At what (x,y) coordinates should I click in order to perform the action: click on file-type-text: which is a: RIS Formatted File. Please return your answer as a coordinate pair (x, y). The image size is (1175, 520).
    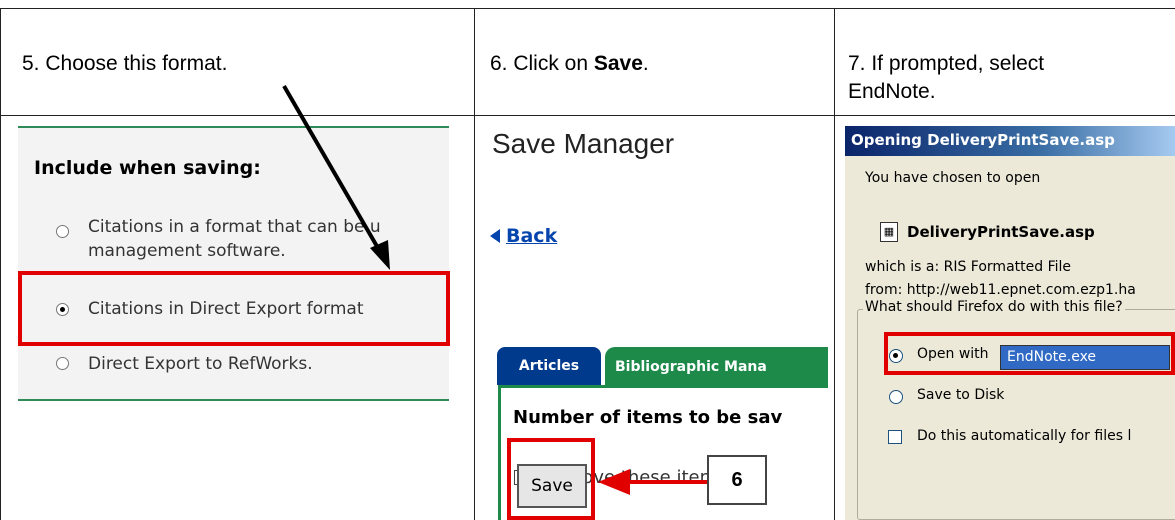
    Looking at the image, I should click on (968, 267).